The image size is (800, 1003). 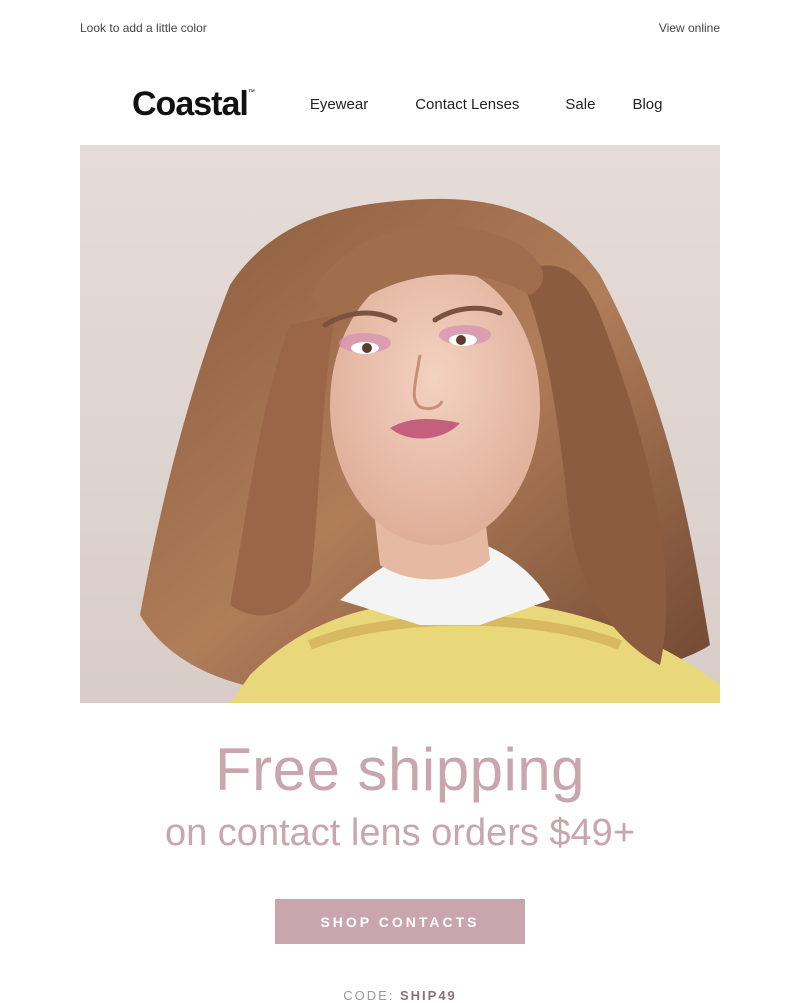 What do you see at coordinates (580, 104) in the screenshot?
I see `nav-item-sale: Sale` at bounding box center [580, 104].